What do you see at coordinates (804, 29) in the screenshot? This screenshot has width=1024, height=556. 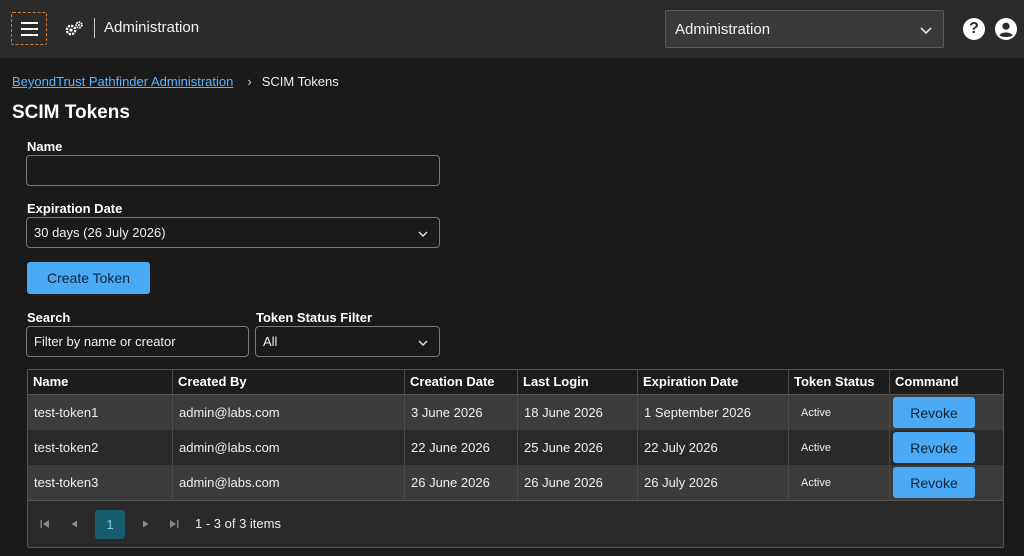 I see `workspace-select: Administration` at bounding box center [804, 29].